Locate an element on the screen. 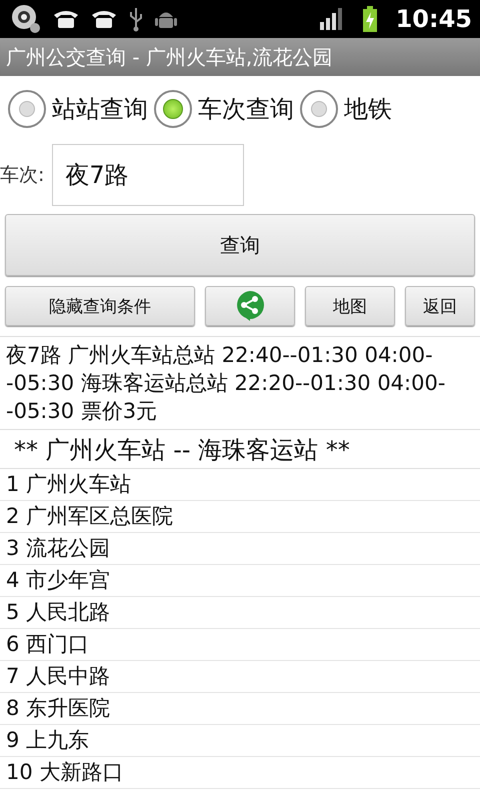  stop-item: 8 东升医院 is located at coordinates (240, 709).